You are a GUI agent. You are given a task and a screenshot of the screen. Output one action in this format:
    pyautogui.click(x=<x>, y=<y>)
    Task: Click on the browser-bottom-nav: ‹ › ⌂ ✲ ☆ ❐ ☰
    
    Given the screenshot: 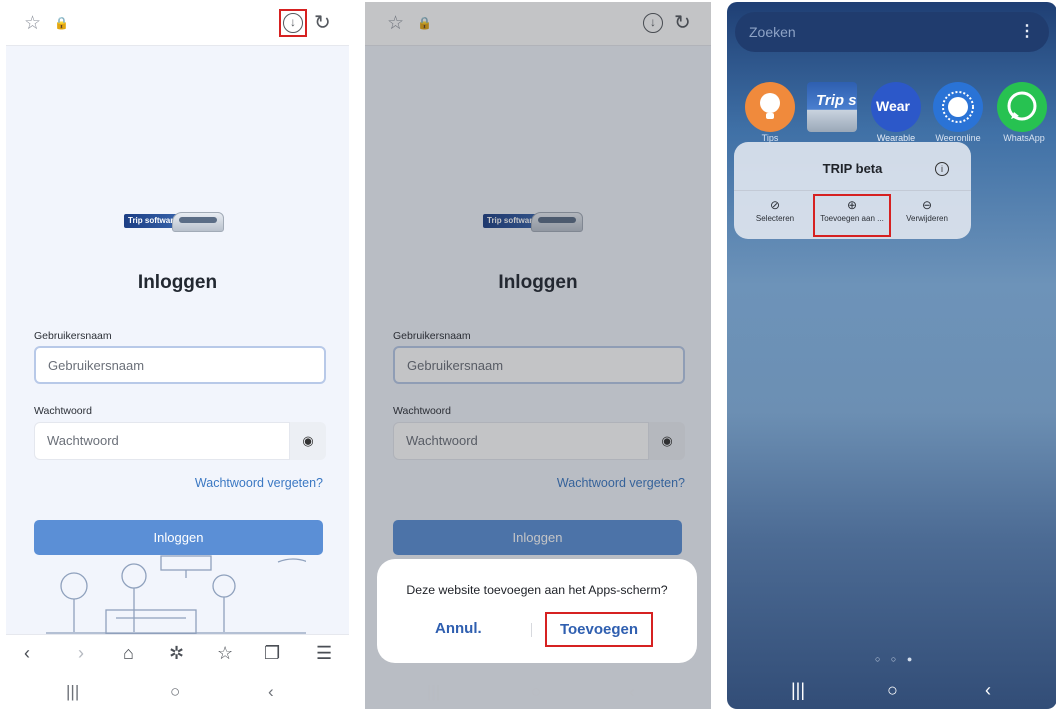 What is the action you would take?
    pyautogui.click(x=177, y=654)
    